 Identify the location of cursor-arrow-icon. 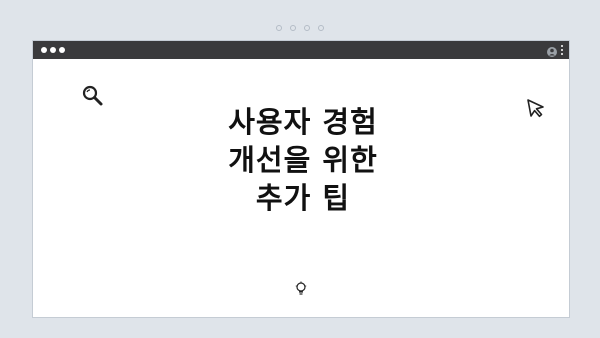
(536, 108).